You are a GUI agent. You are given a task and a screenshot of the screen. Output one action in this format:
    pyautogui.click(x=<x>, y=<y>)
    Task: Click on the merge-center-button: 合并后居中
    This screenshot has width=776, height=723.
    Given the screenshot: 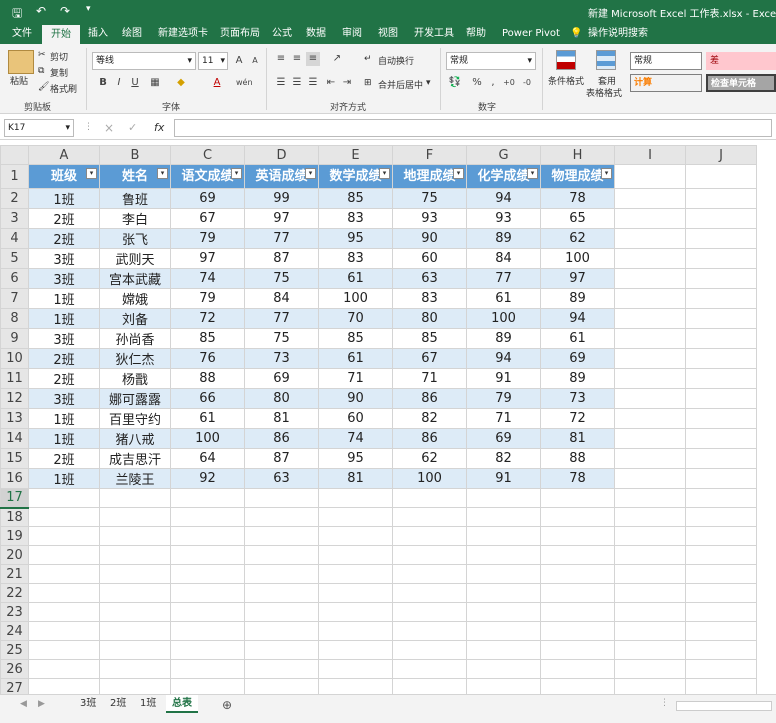 What is the action you would take?
    pyautogui.click(x=400, y=84)
    